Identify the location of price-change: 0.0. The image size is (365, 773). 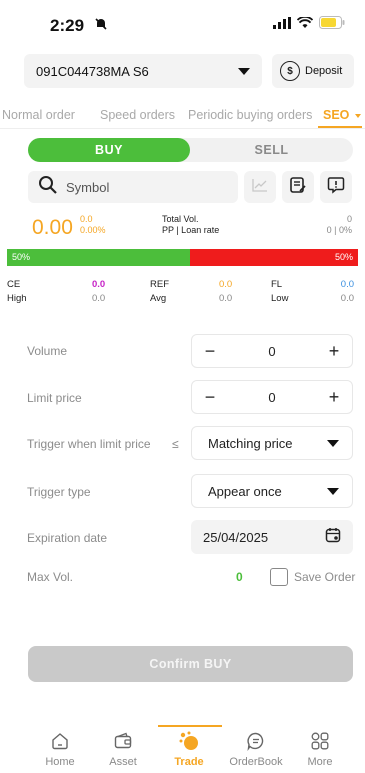
(86, 219).